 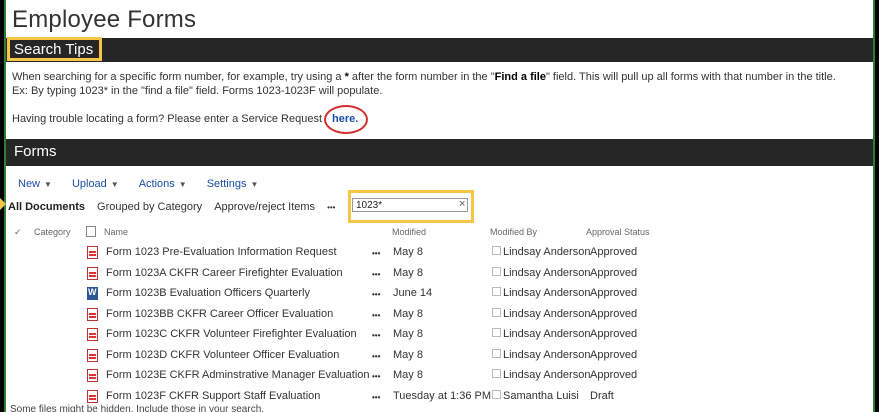 I want to click on new-button: New ▼, so click(x=35, y=184).